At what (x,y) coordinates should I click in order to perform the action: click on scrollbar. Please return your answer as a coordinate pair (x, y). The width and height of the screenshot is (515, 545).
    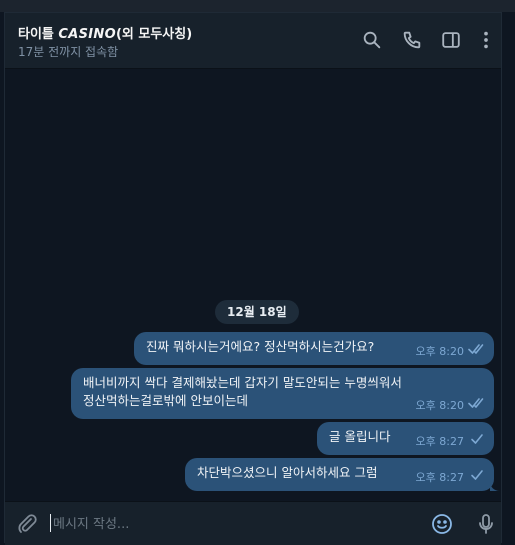
    Looking at the image, I should click on (508, 277).